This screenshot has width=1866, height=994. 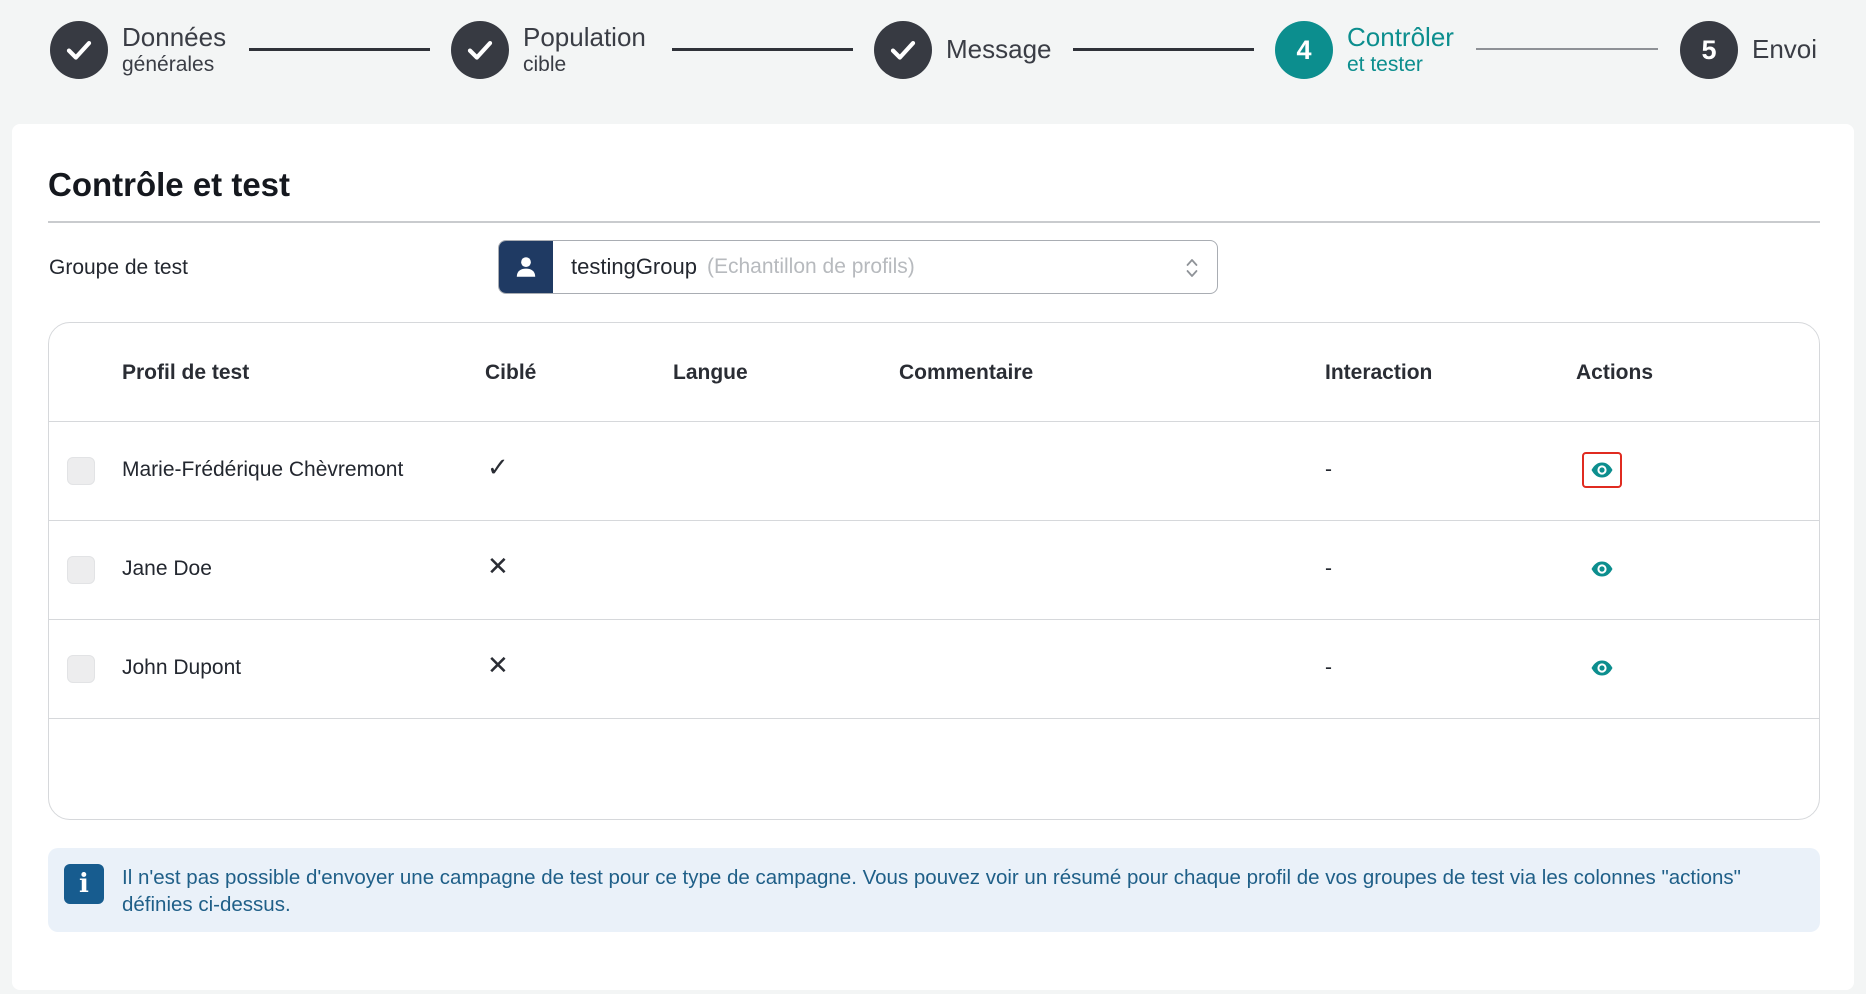 I want to click on step-subtitle: générales, so click(x=168, y=64).